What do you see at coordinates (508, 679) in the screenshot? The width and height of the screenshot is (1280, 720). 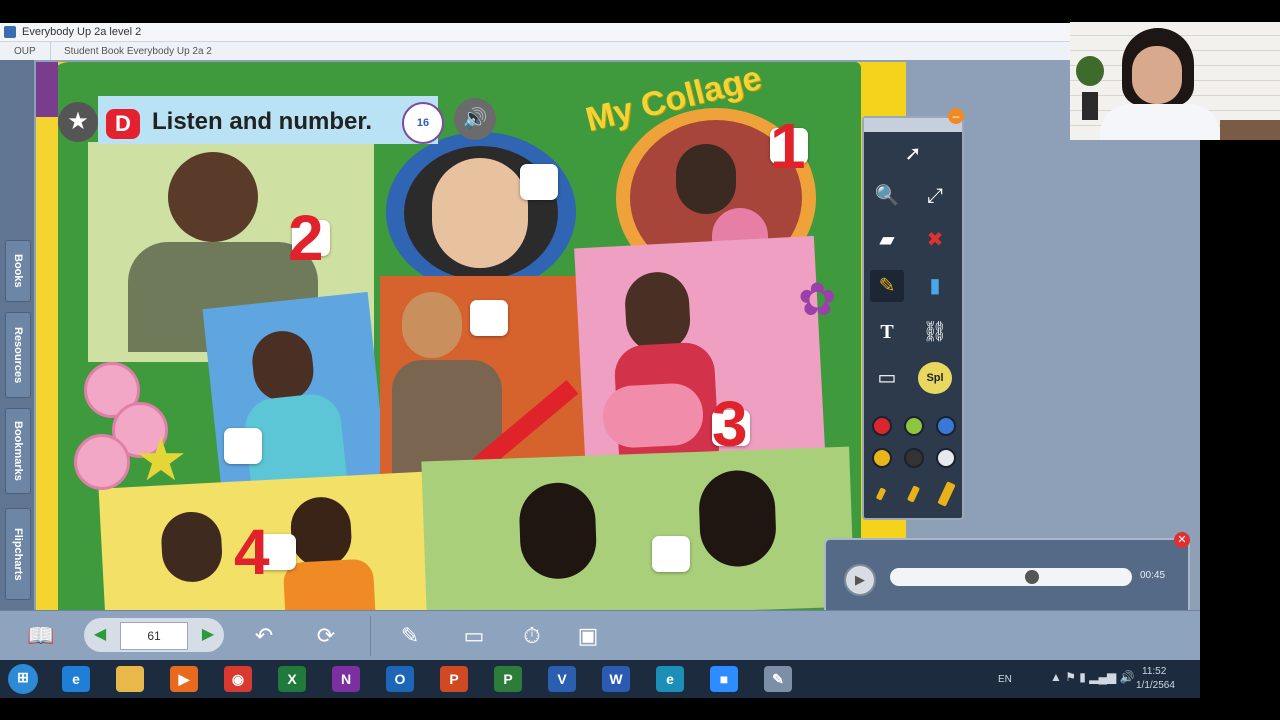 I see `project-icon: P` at bounding box center [508, 679].